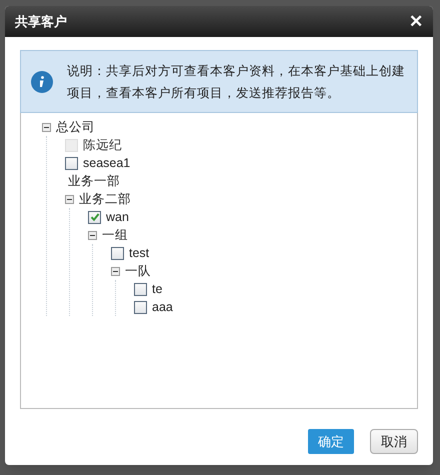 This screenshot has width=440, height=475. What do you see at coordinates (117, 217) in the screenshot?
I see `tree-node-label: wan` at bounding box center [117, 217].